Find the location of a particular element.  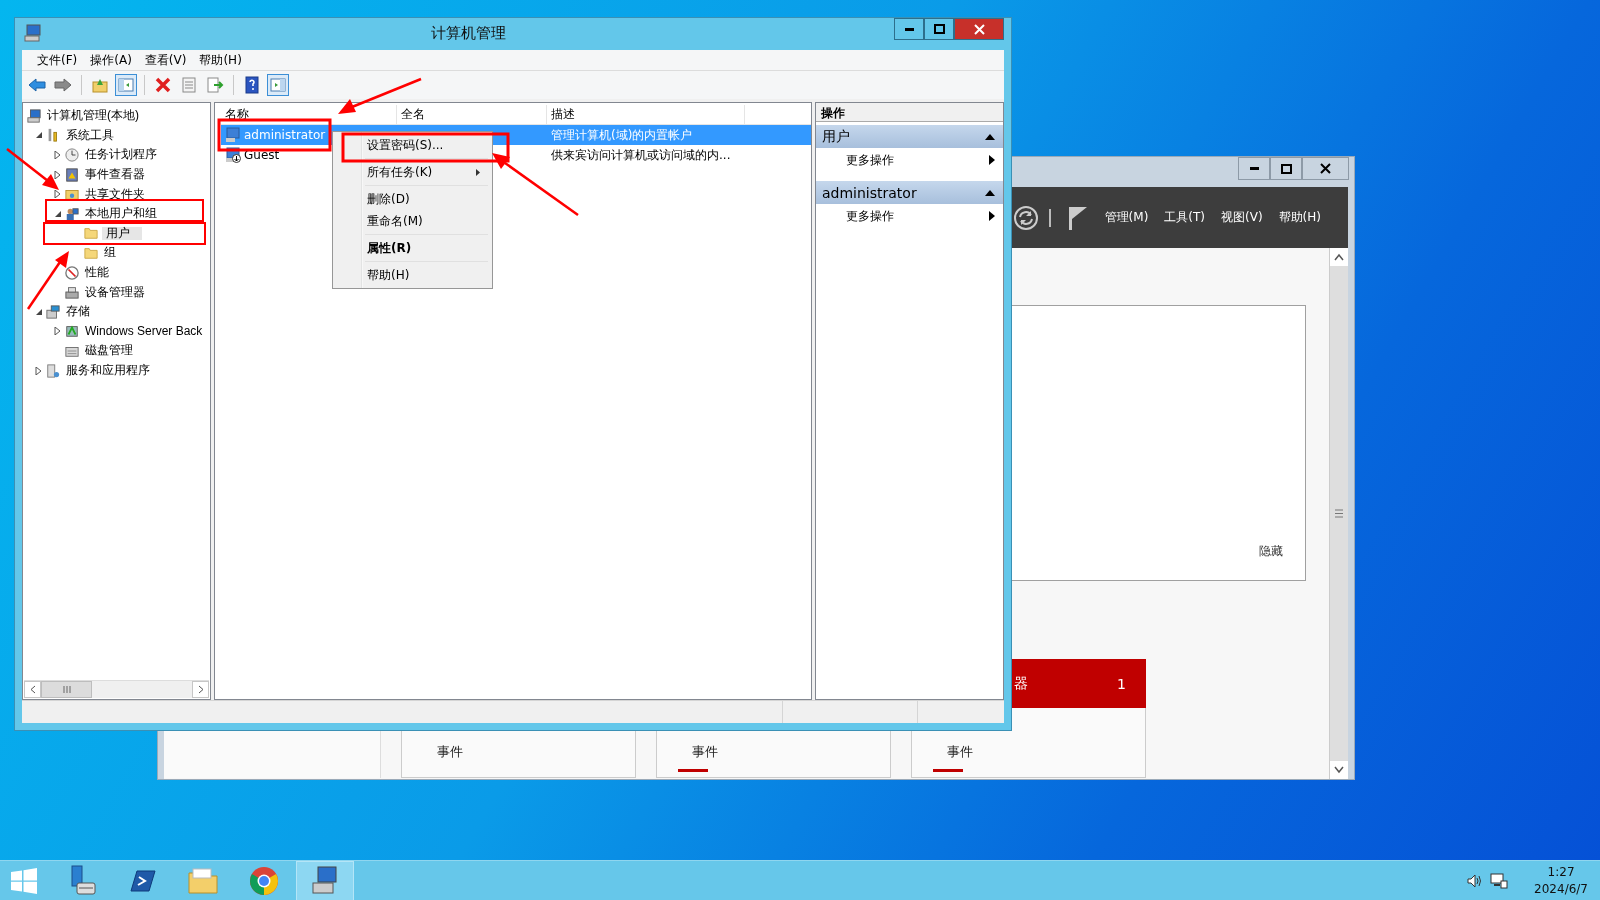

menu-item: 文件(F) is located at coordinates (57, 60).